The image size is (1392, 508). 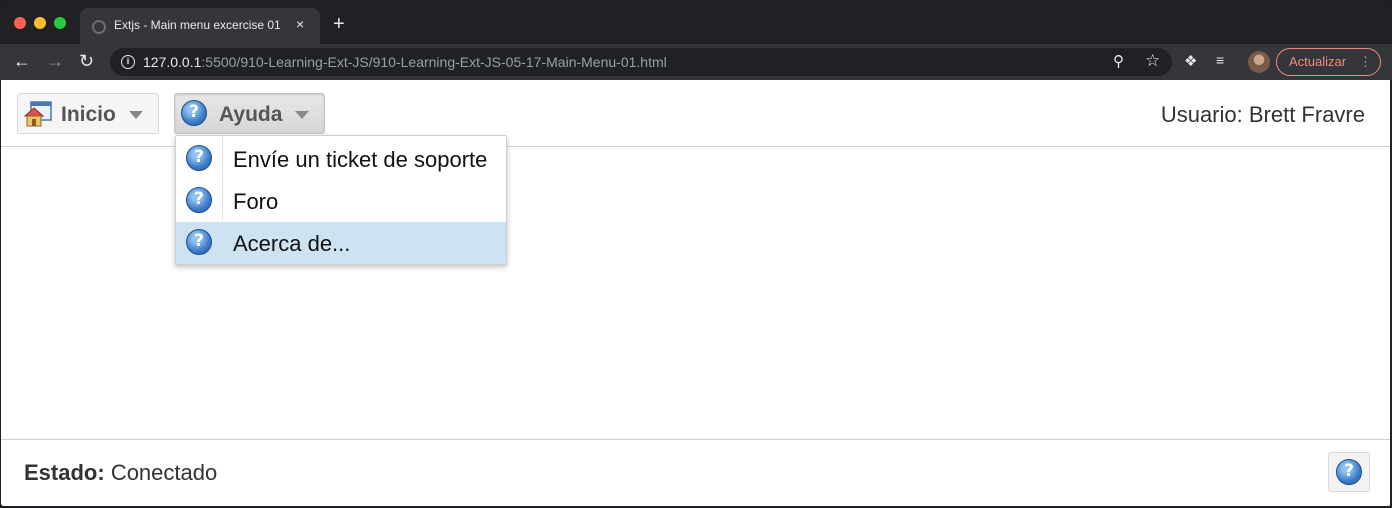 What do you see at coordinates (1262, 114) in the screenshot?
I see `user-label: Usuario: Brett Fravre` at bounding box center [1262, 114].